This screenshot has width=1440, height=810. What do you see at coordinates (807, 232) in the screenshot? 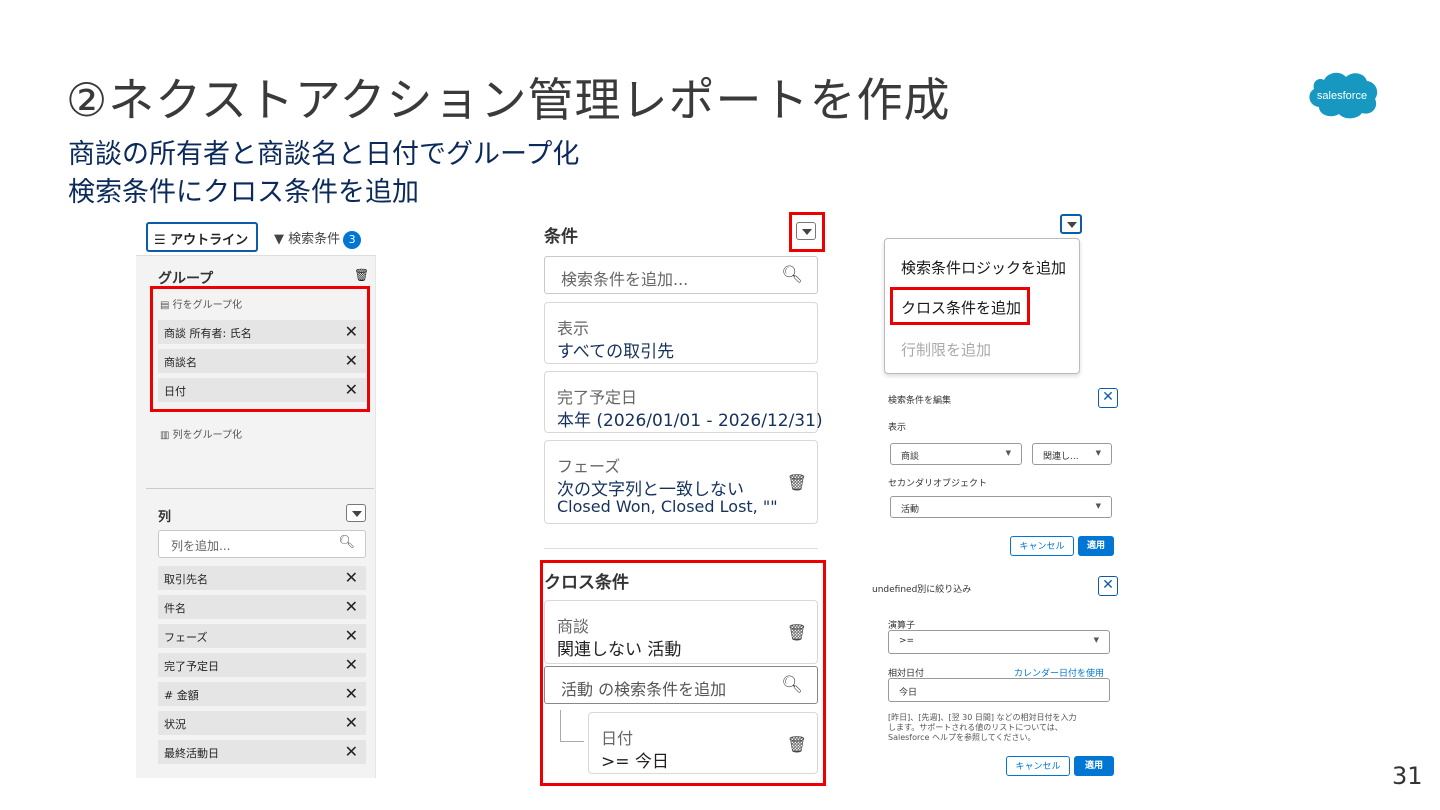
I see `highlight-dropdown` at bounding box center [807, 232].